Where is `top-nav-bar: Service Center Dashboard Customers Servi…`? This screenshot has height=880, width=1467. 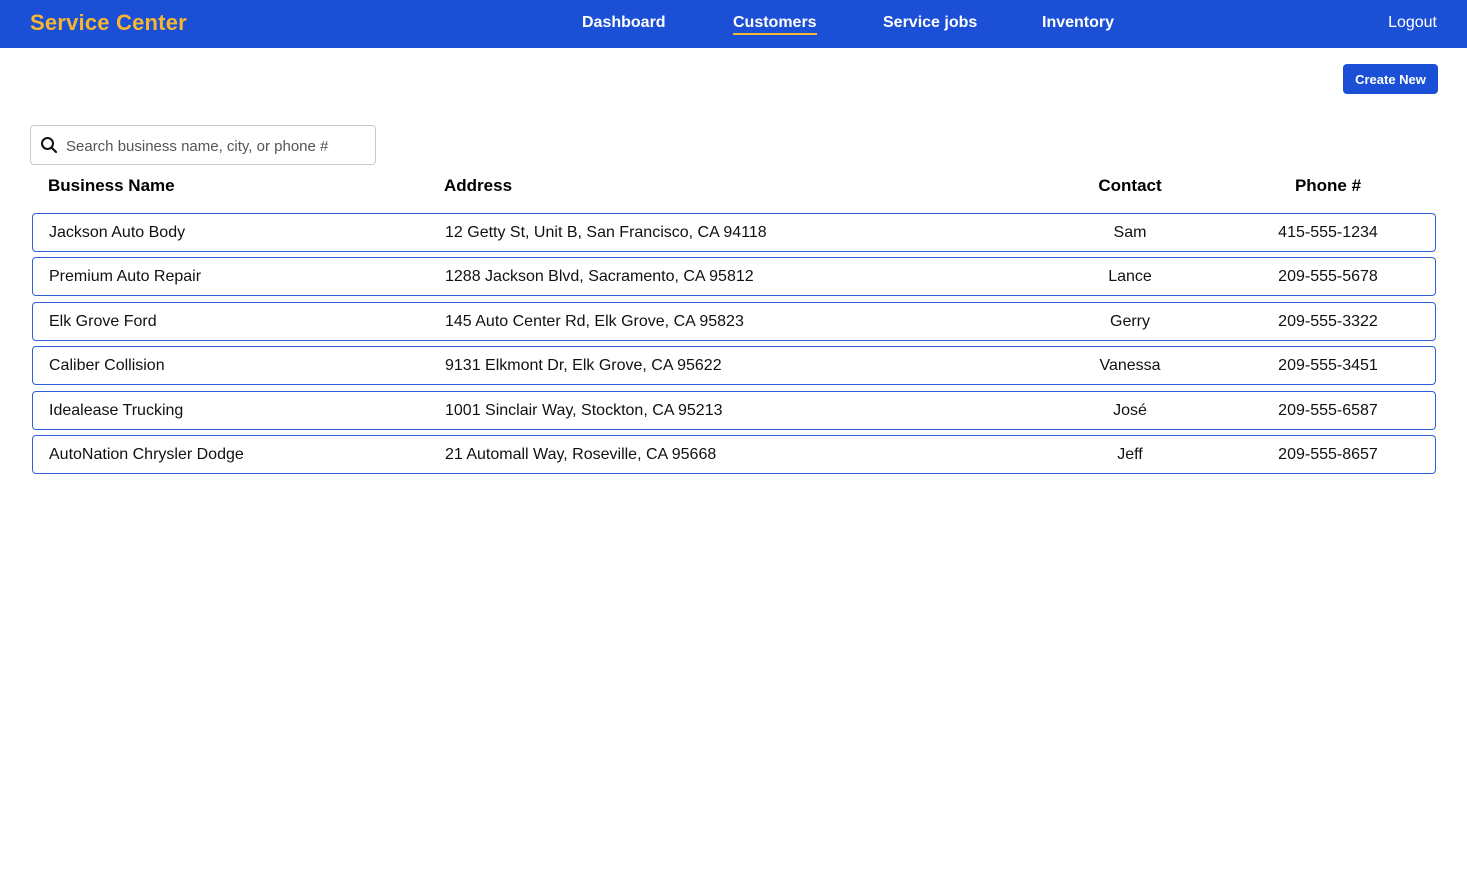
top-nav-bar: Service Center Dashboard Customers Servi… is located at coordinates (733, 24).